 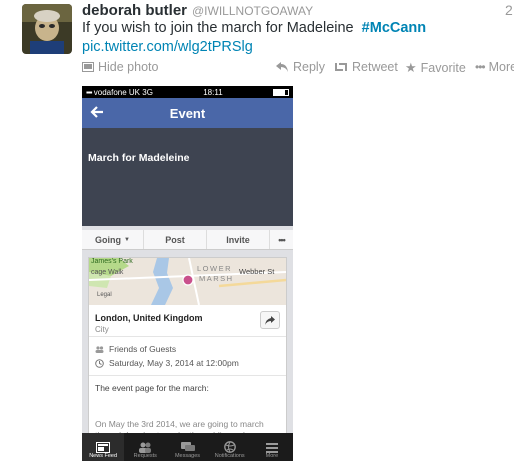 What do you see at coordinates (174, 363) in the screenshot?
I see `event-date: Saturday, May 3, 2014 at 12:00pm` at bounding box center [174, 363].